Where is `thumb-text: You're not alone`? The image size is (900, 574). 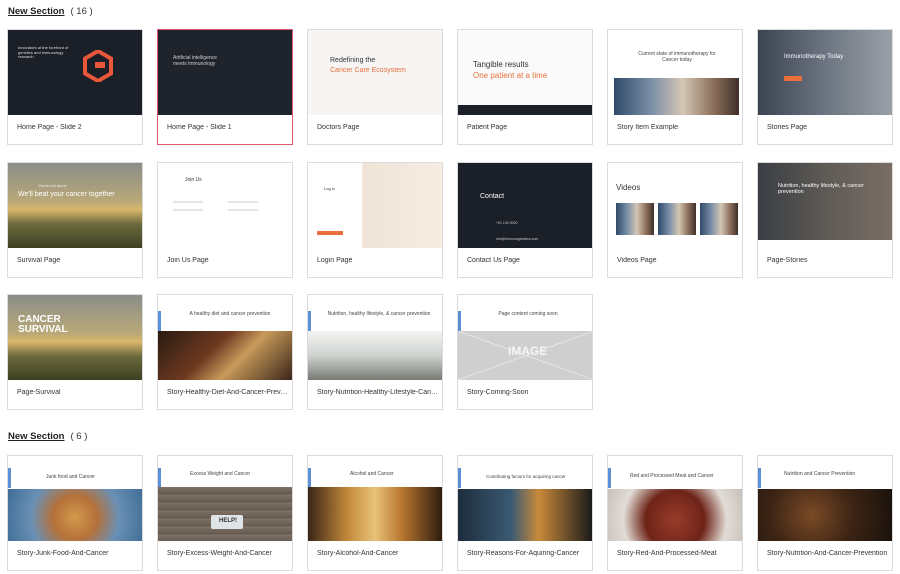
thumb-text: You're not alone is located at coordinates (52, 185).